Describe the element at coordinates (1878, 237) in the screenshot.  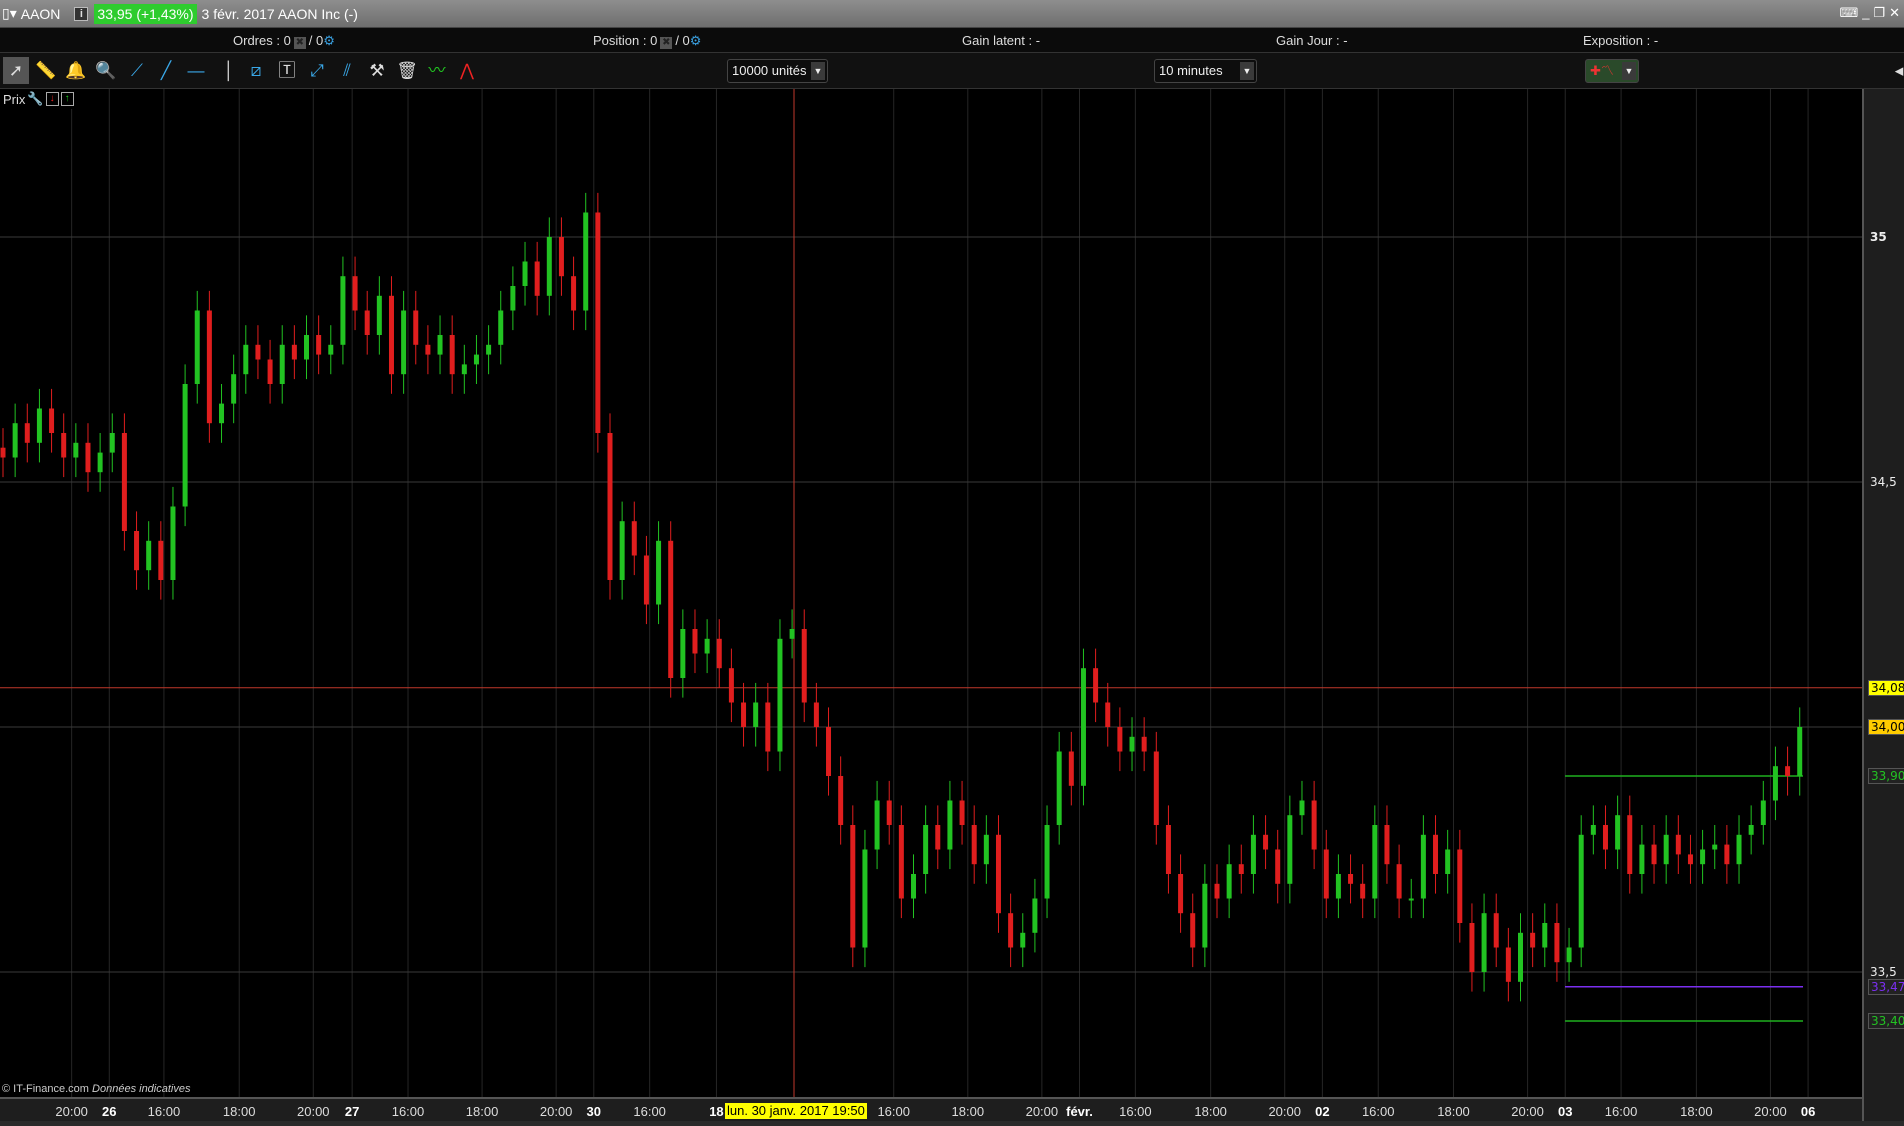
I see `price-tick-label: 35` at that location.